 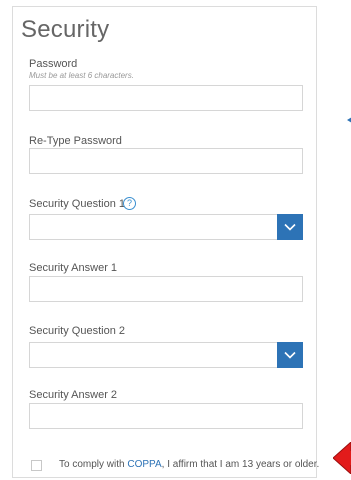 What do you see at coordinates (36, 465) in the screenshot?
I see `coppa-checkbox` at bounding box center [36, 465].